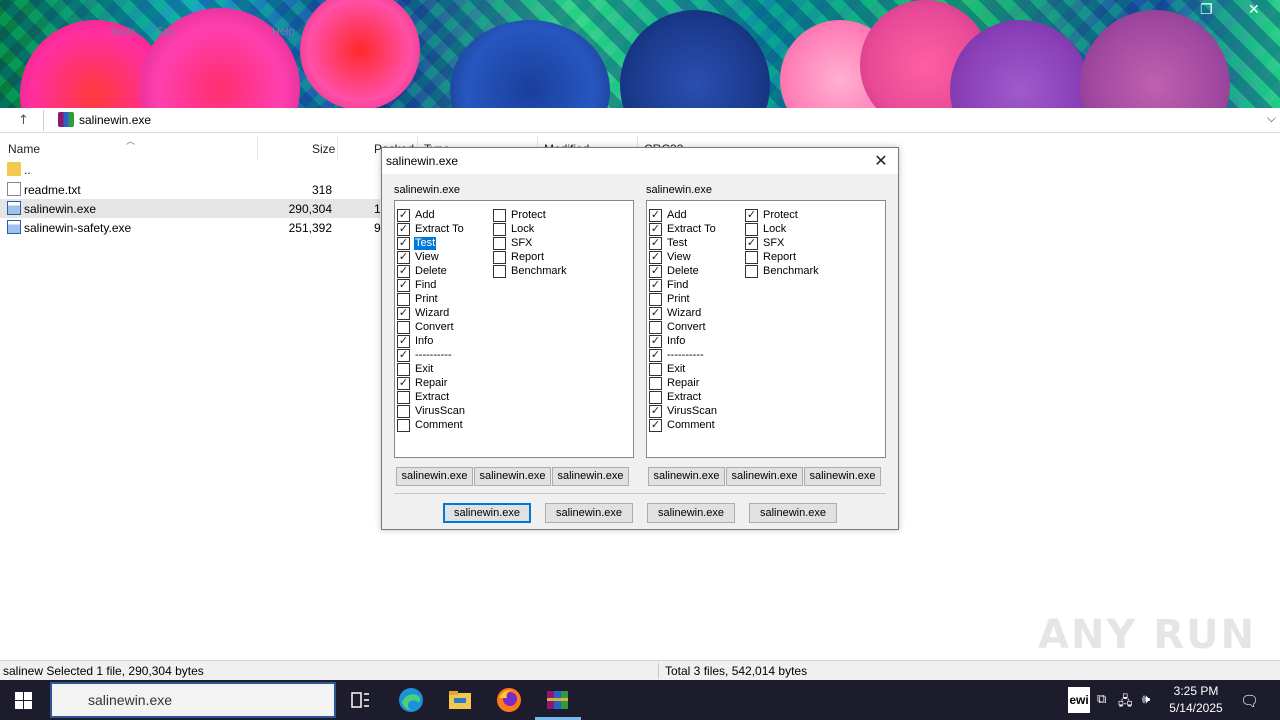  Describe the element at coordinates (427, 190) in the screenshot. I see `left-group-label: salinewin.exe` at that location.